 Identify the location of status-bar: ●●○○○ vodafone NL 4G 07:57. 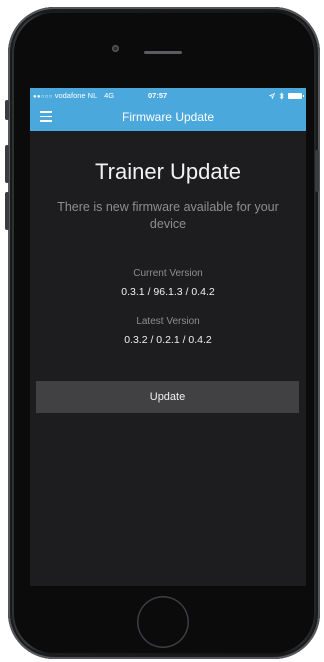
(168, 95).